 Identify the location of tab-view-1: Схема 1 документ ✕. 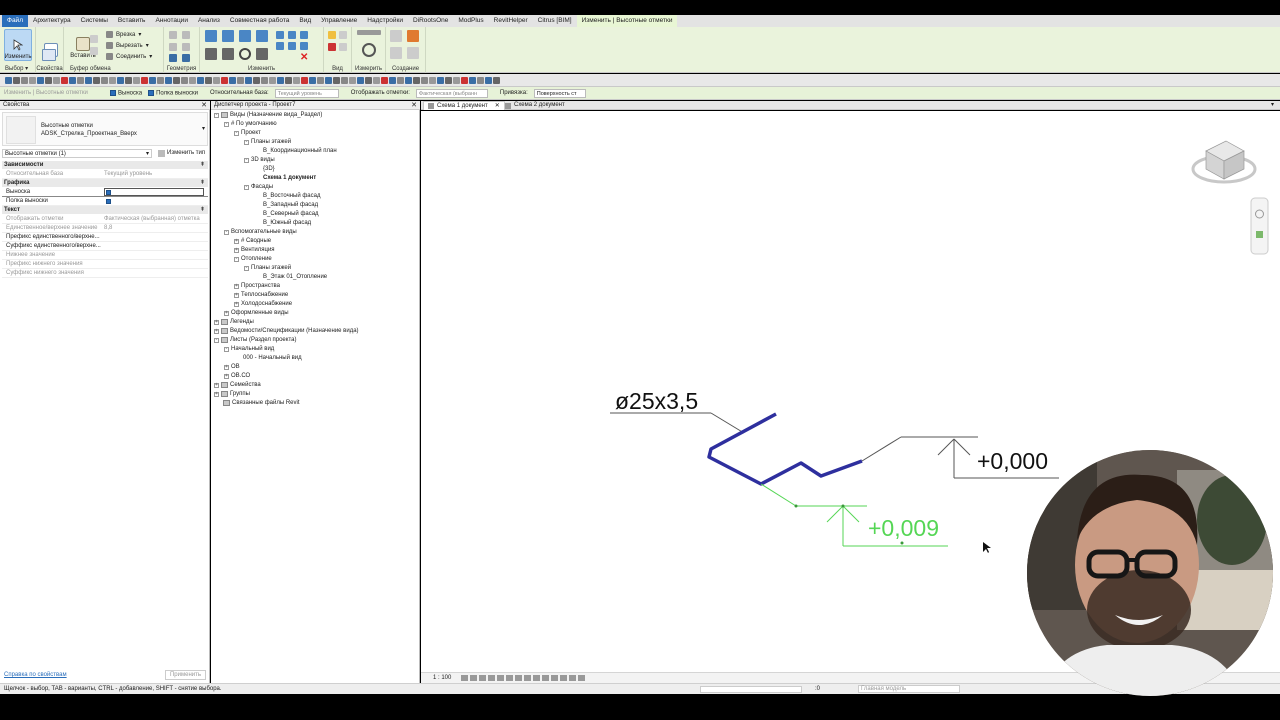
(464, 105).